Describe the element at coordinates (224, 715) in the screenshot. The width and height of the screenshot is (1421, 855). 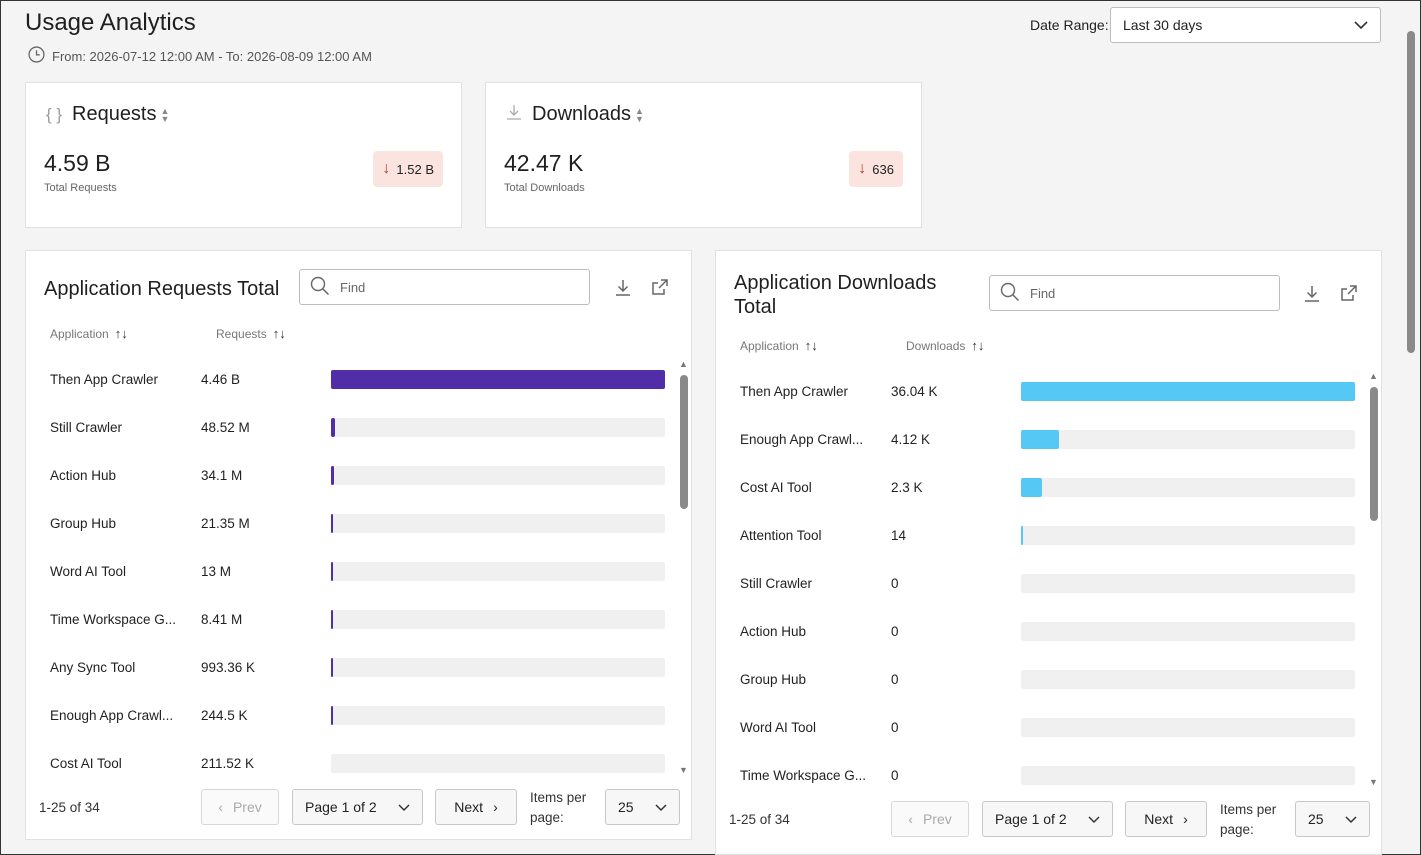
I see `row-value: 244.5 K` at that location.